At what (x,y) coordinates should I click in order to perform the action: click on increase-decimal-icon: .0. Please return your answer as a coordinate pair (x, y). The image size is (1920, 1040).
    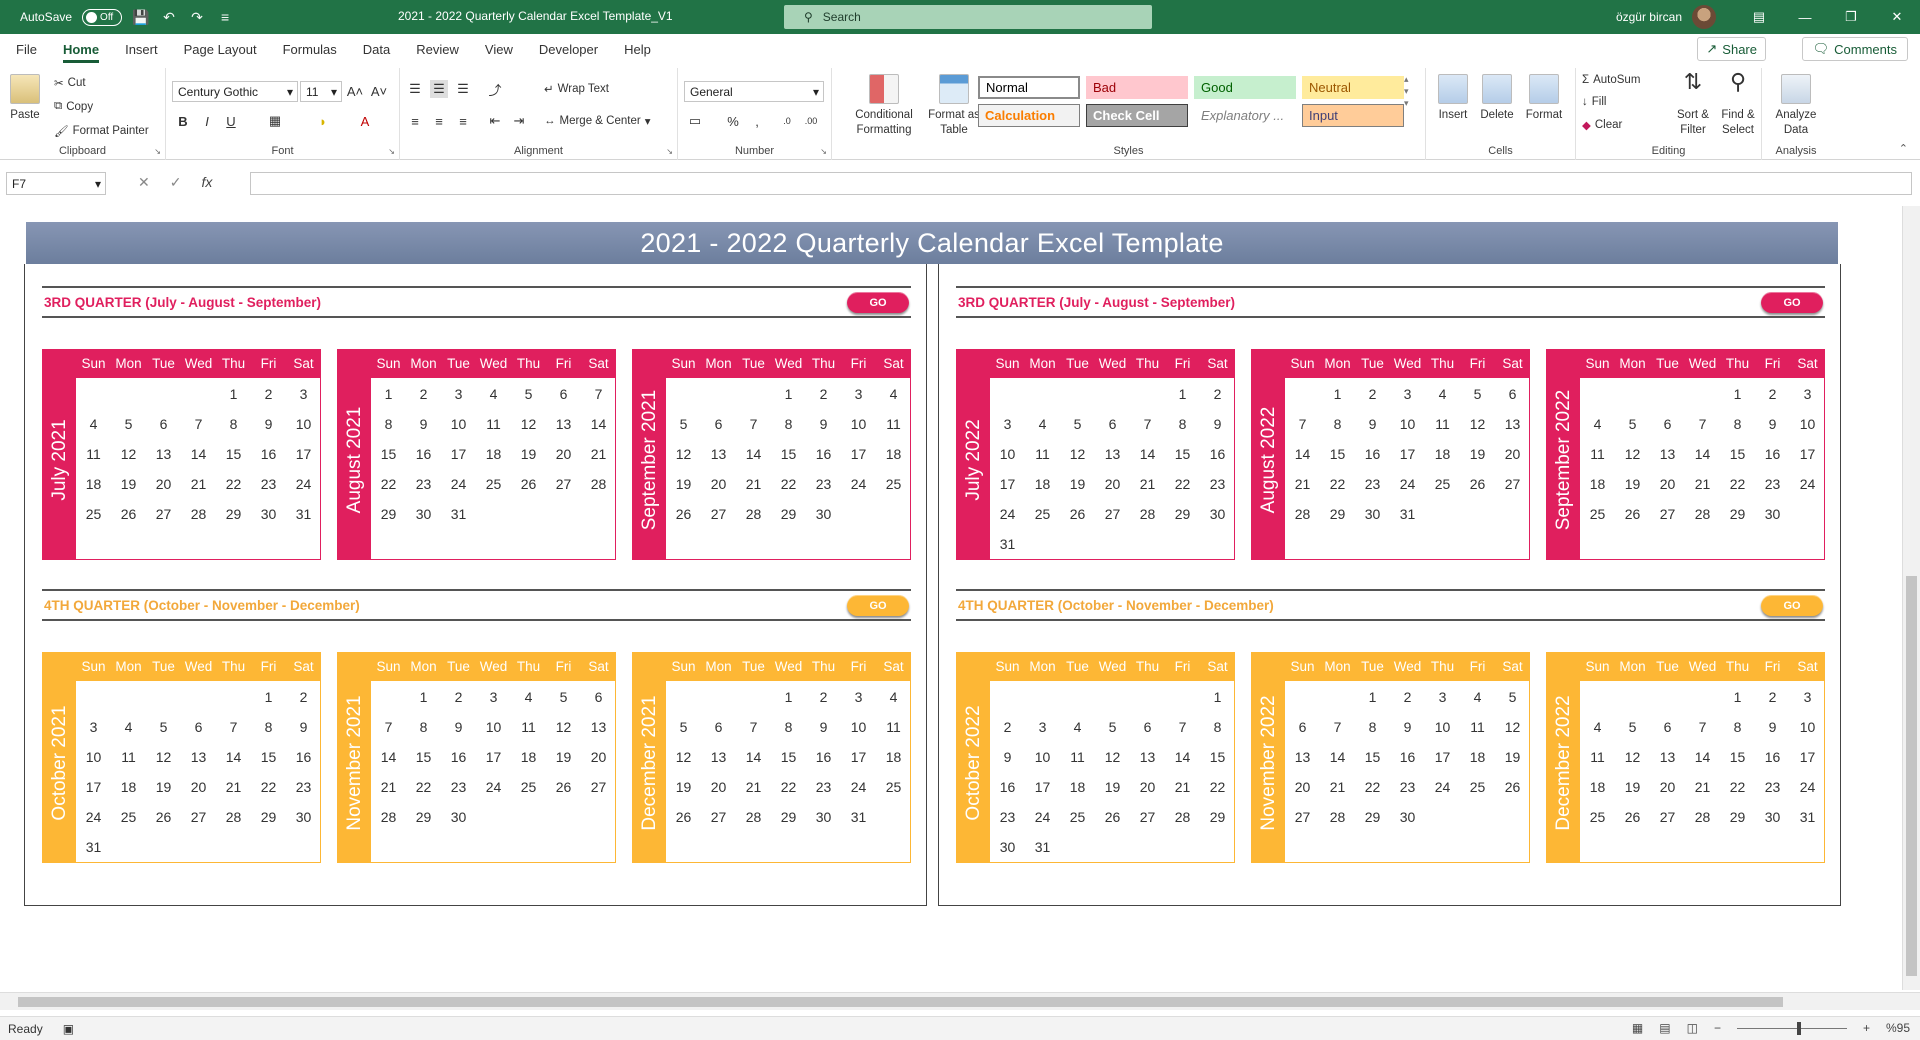
    Looking at the image, I should click on (787, 121).